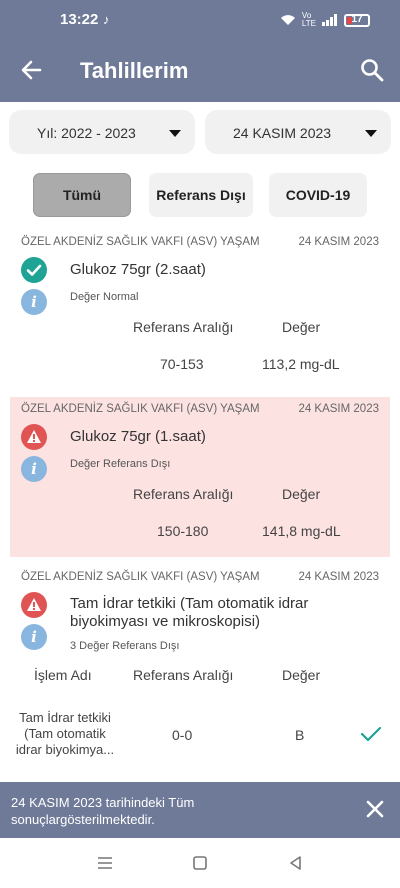  What do you see at coordinates (301, 364) in the screenshot?
I see `result-value: 113,2 mg-dL` at bounding box center [301, 364].